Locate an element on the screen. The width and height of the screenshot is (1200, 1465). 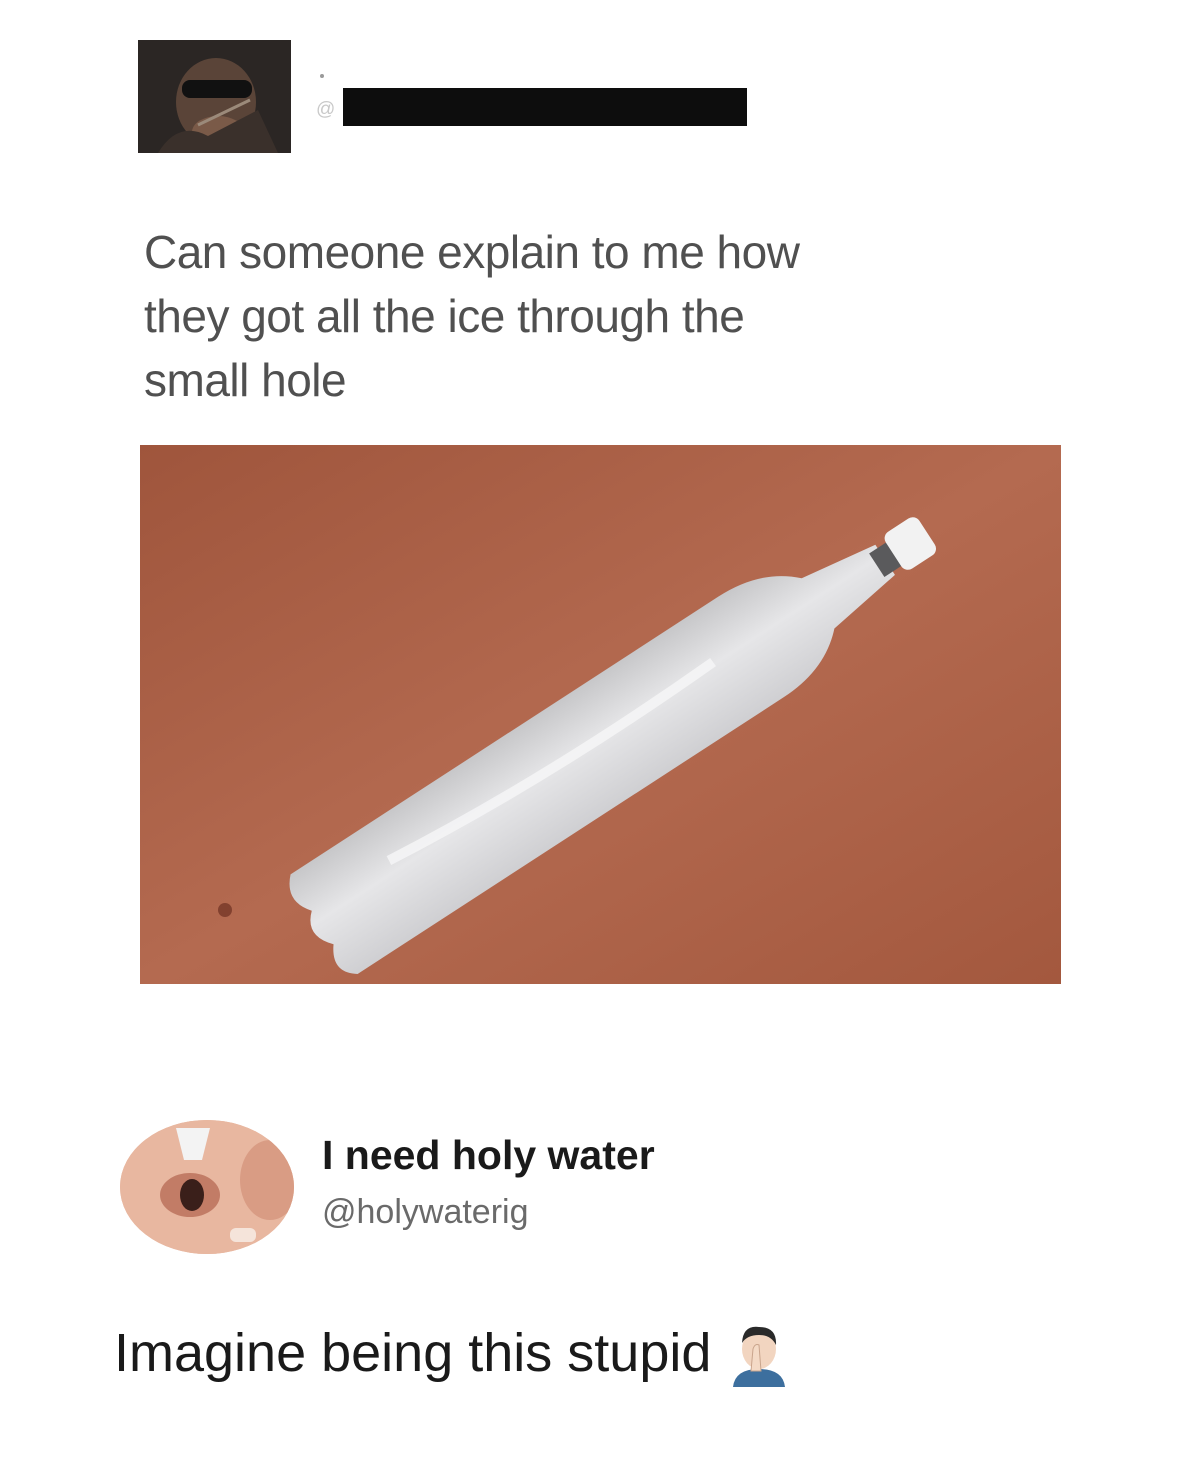
reply-avatar is located at coordinates (207, 1187).